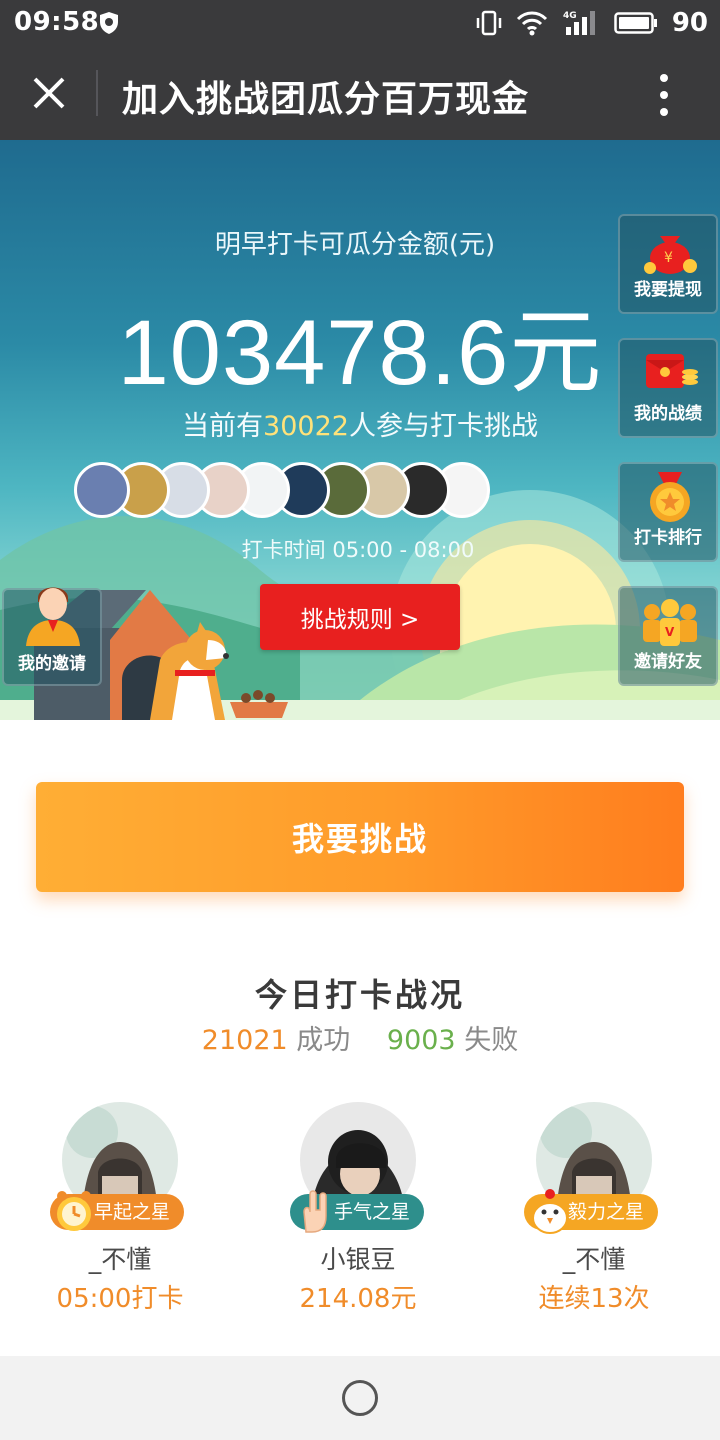 The width and height of the screenshot is (720, 1440). Describe the element at coordinates (52, 664) in the screenshot. I see `my-invites-label: 我的邀请` at that location.